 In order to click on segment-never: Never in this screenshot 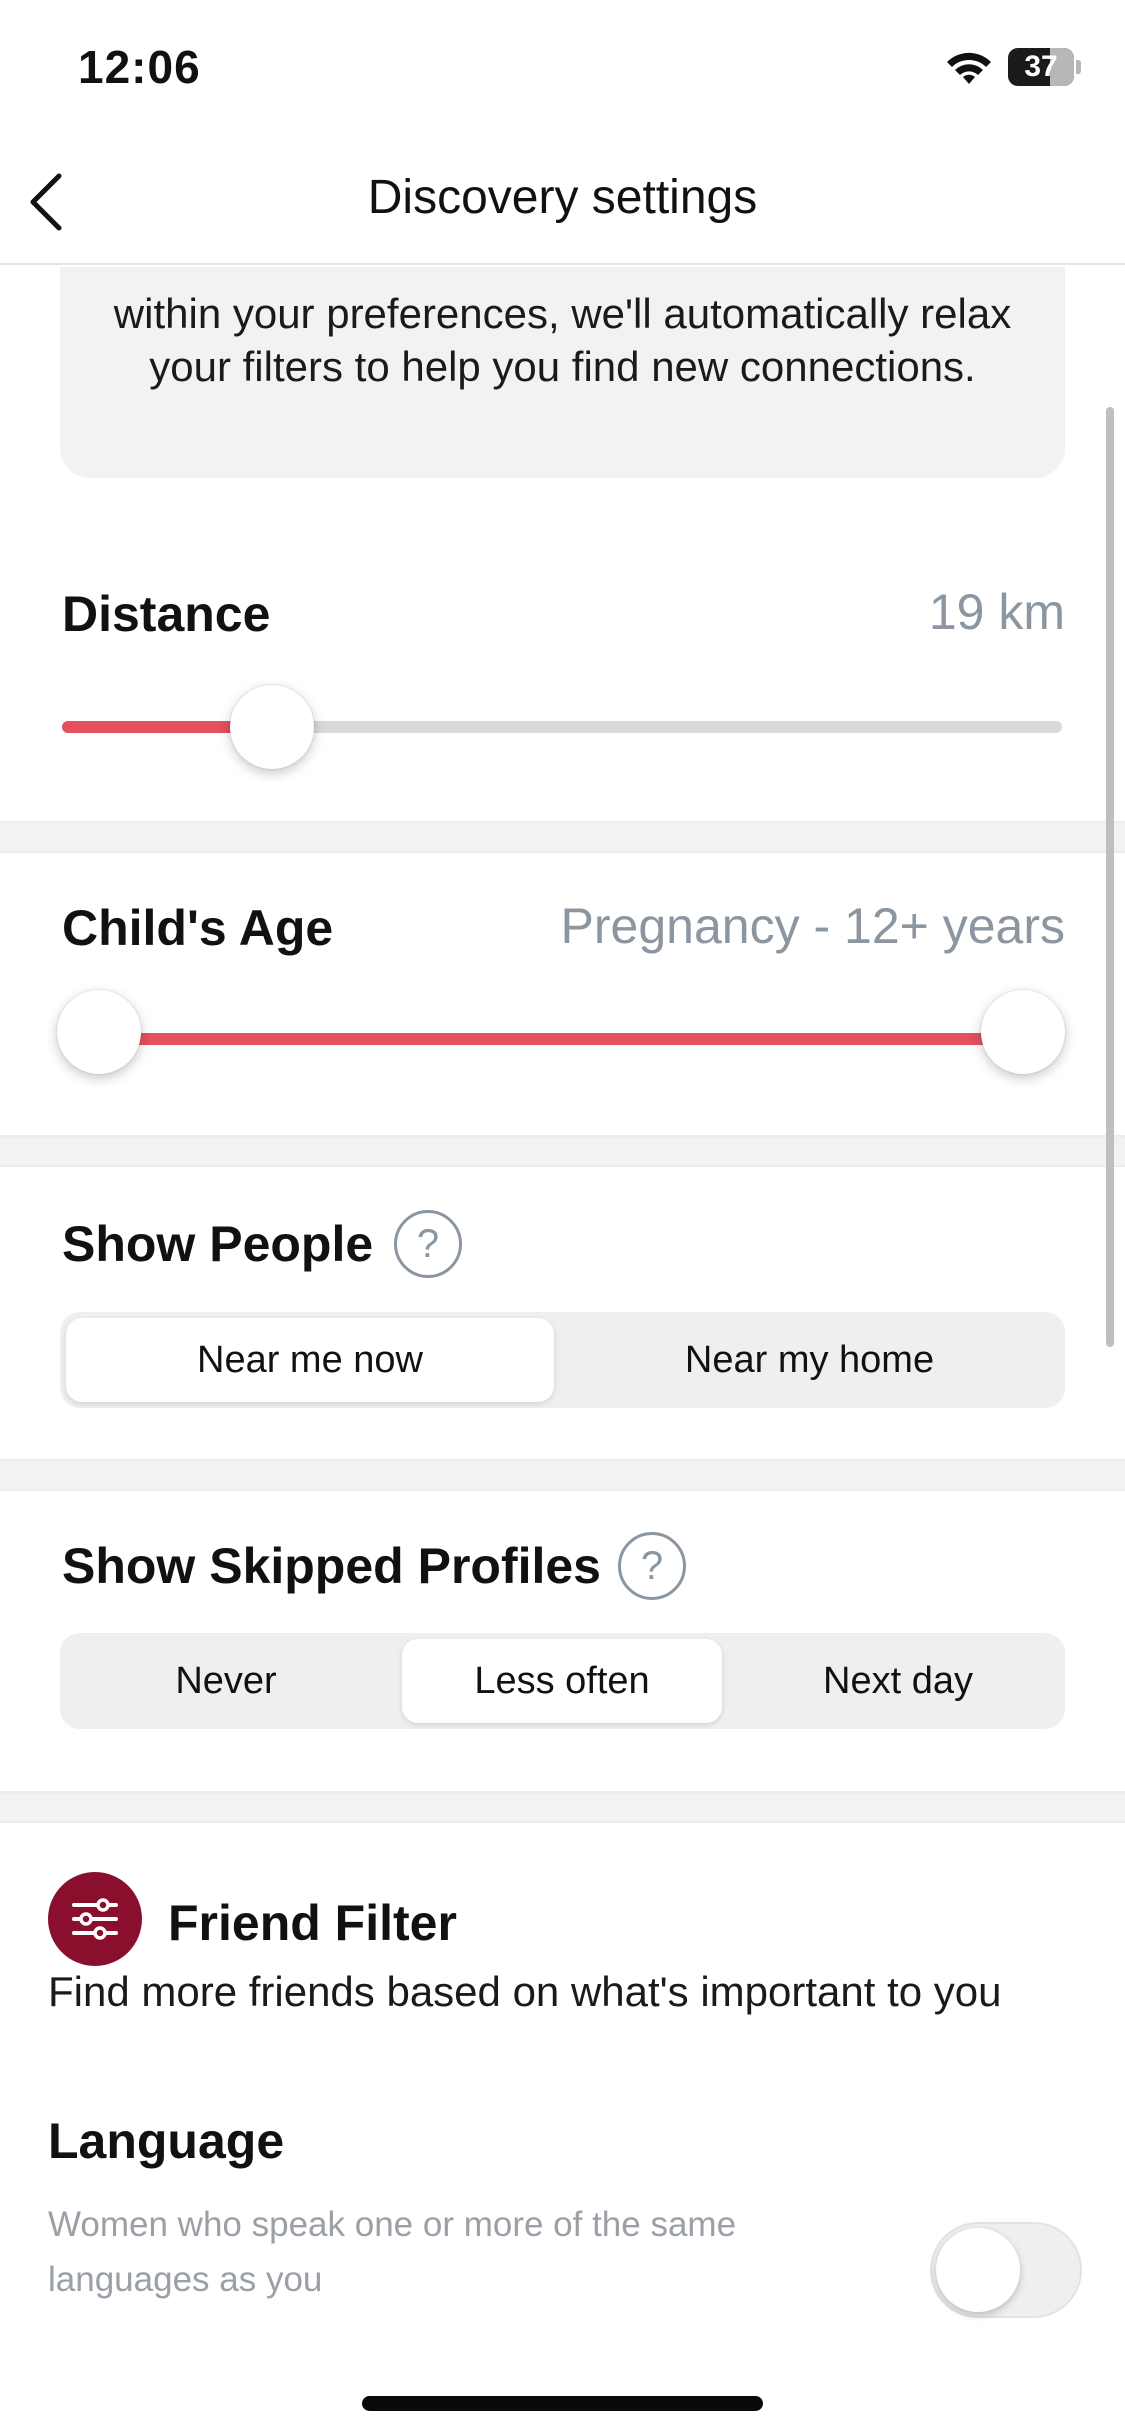, I will do `click(226, 1681)`.